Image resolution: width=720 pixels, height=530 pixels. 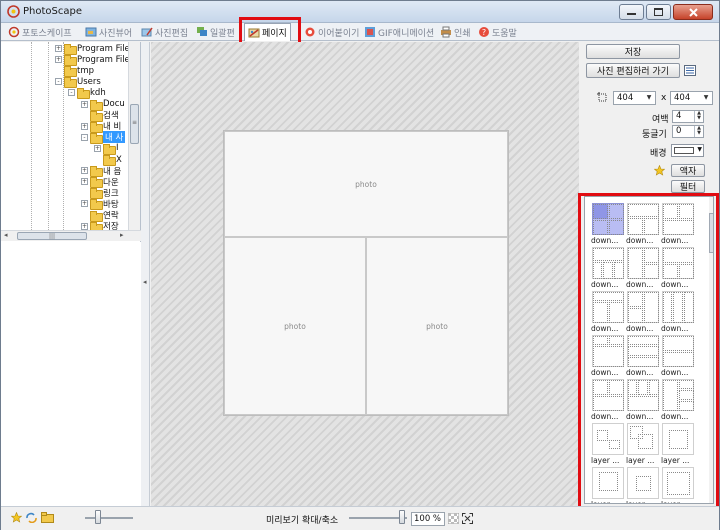 What do you see at coordinates (688, 186) in the screenshot?
I see `filter-button: 필터` at bounding box center [688, 186].